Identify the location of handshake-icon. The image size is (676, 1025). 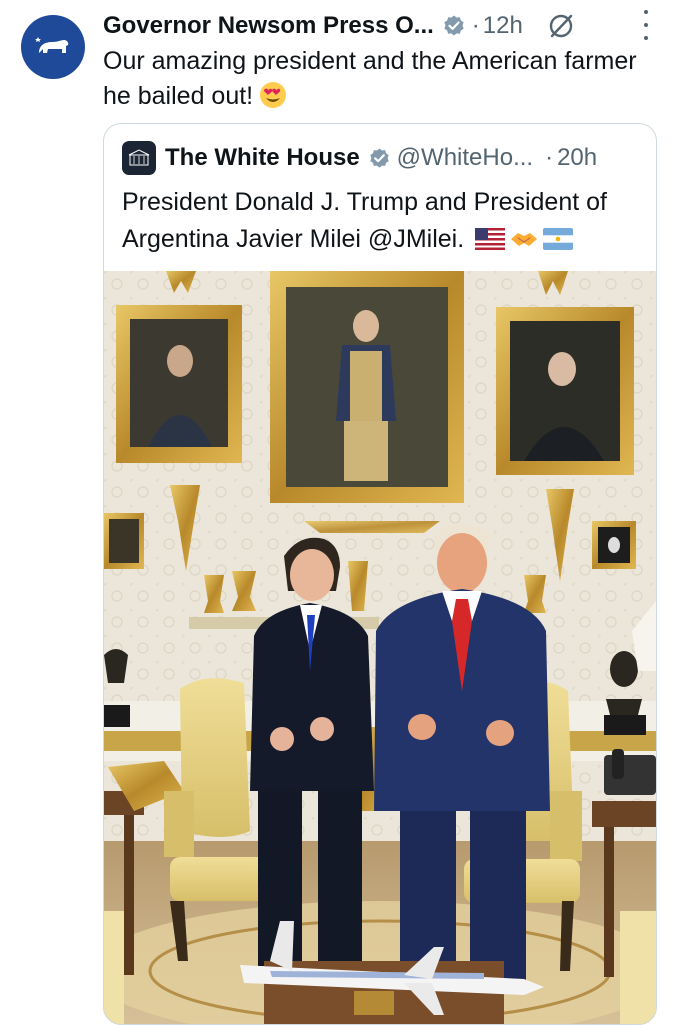
(524, 239).